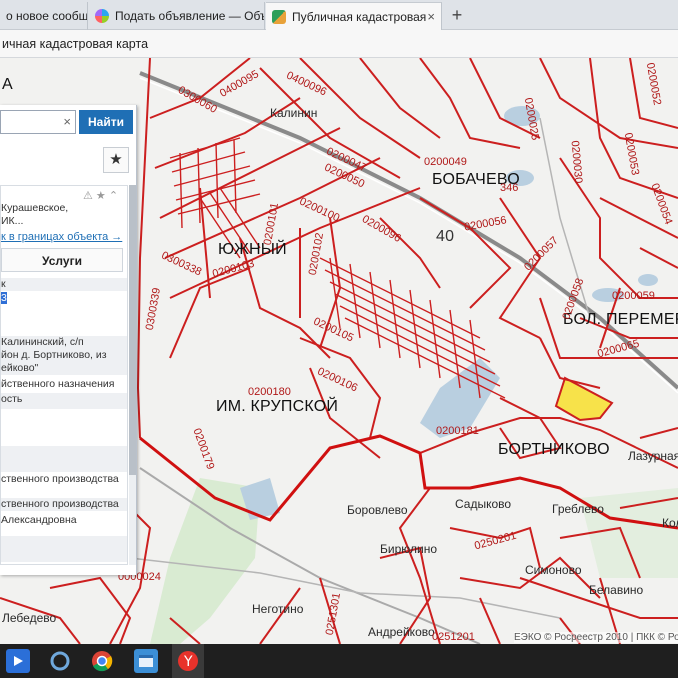 Image resolution: width=678 pixels, height=678 pixels. What do you see at coordinates (64, 342) in the screenshot?
I see `attr-row: Калининский, с/п` at bounding box center [64, 342].